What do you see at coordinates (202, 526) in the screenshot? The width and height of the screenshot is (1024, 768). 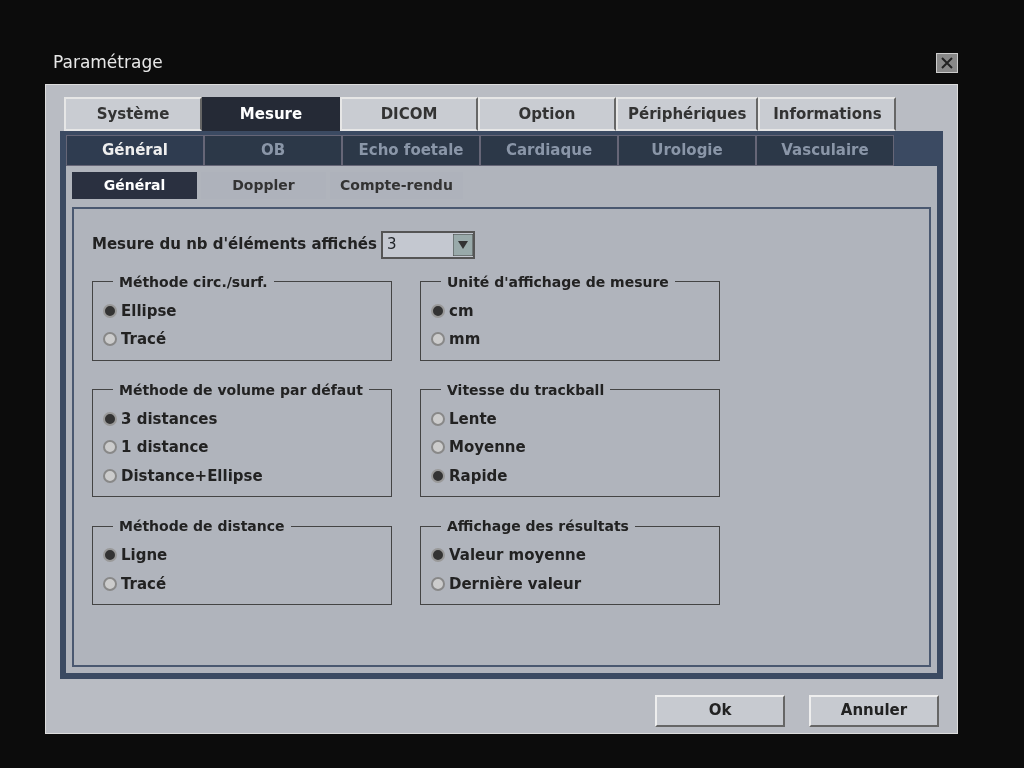 I see `group-title: Méthode de distance` at bounding box center [202, 526].